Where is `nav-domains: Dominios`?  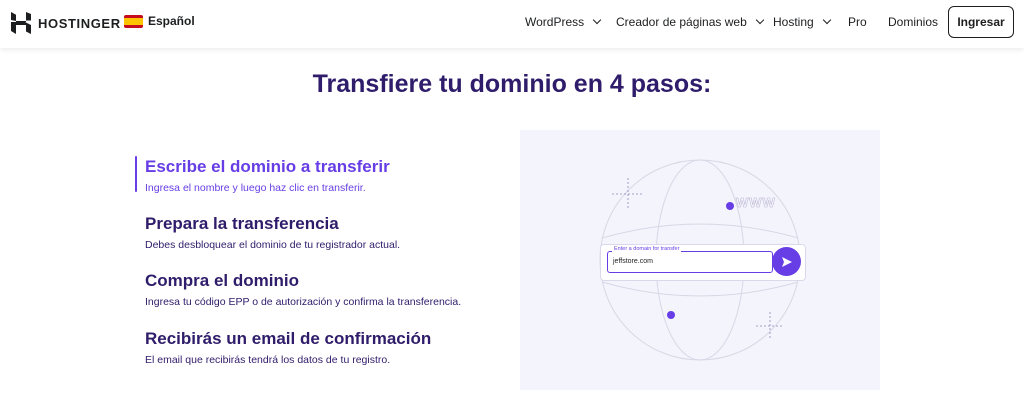
nav-domains: Dominios is located at coordinates (913, 22).